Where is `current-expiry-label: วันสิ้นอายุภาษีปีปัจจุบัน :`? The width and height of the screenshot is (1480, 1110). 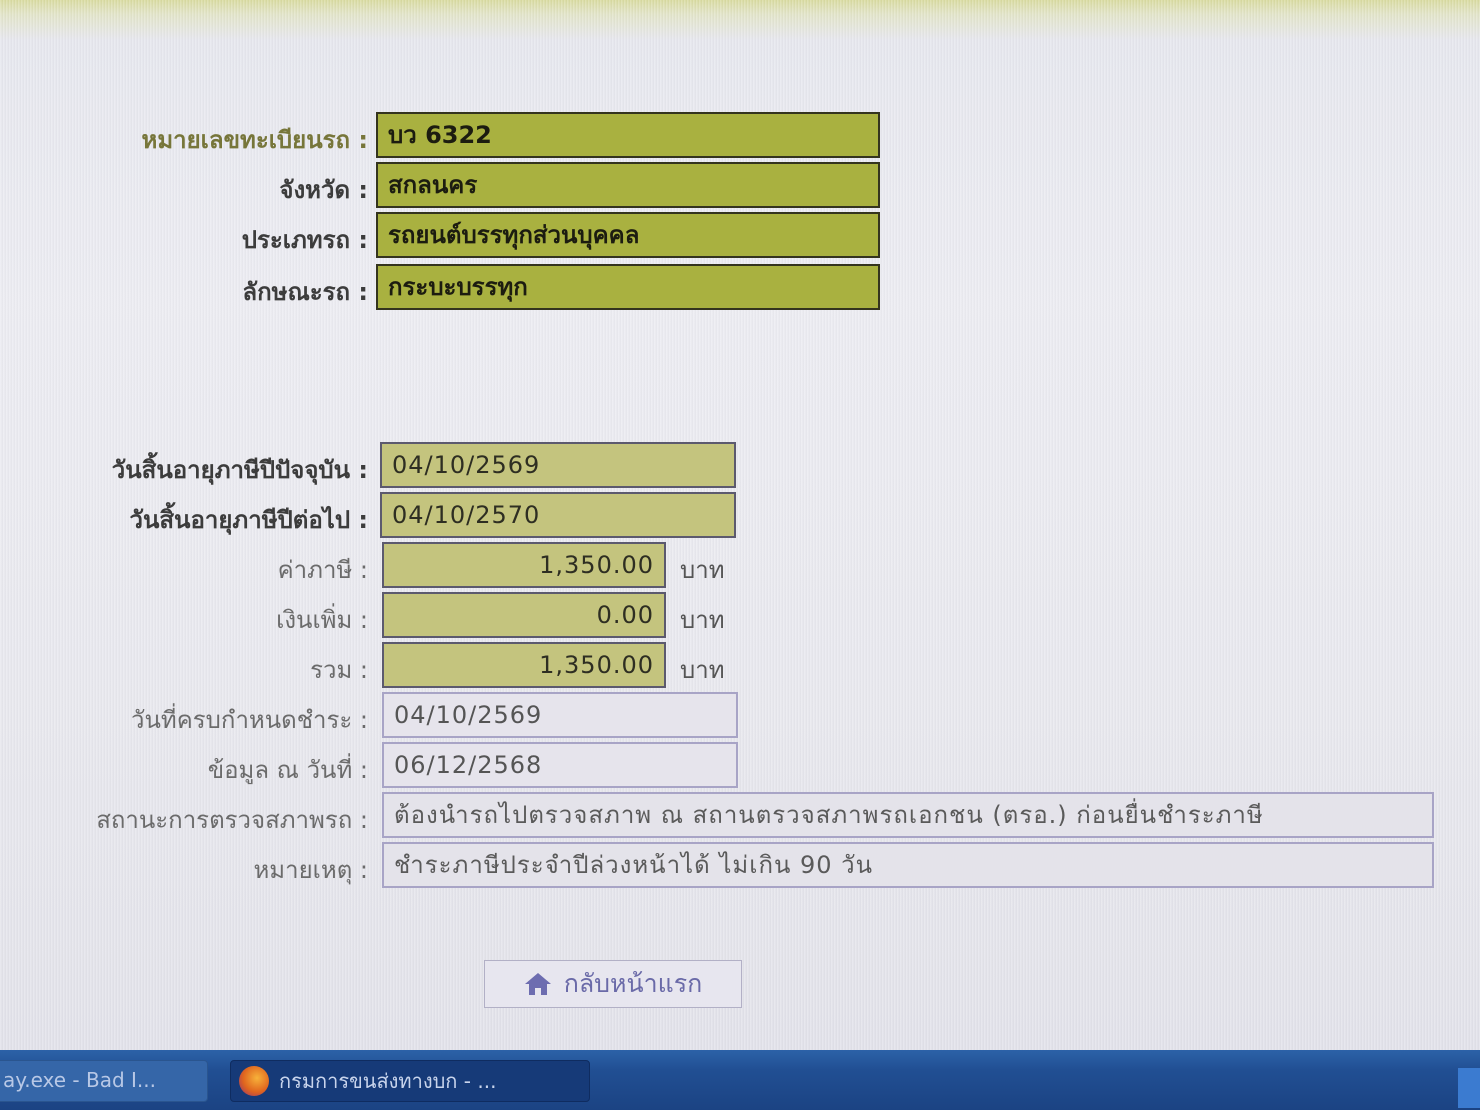
current-expiry-label: วันสิ้นอายุภาษีปีปัจจุบัน : is located at coordinates (239, 470).